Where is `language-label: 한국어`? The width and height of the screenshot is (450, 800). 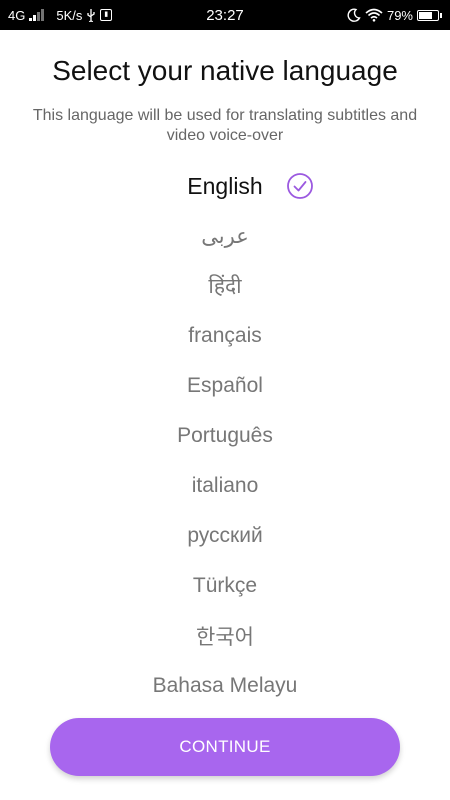
language-label: 한국어 is located at coordinates (225, 637).